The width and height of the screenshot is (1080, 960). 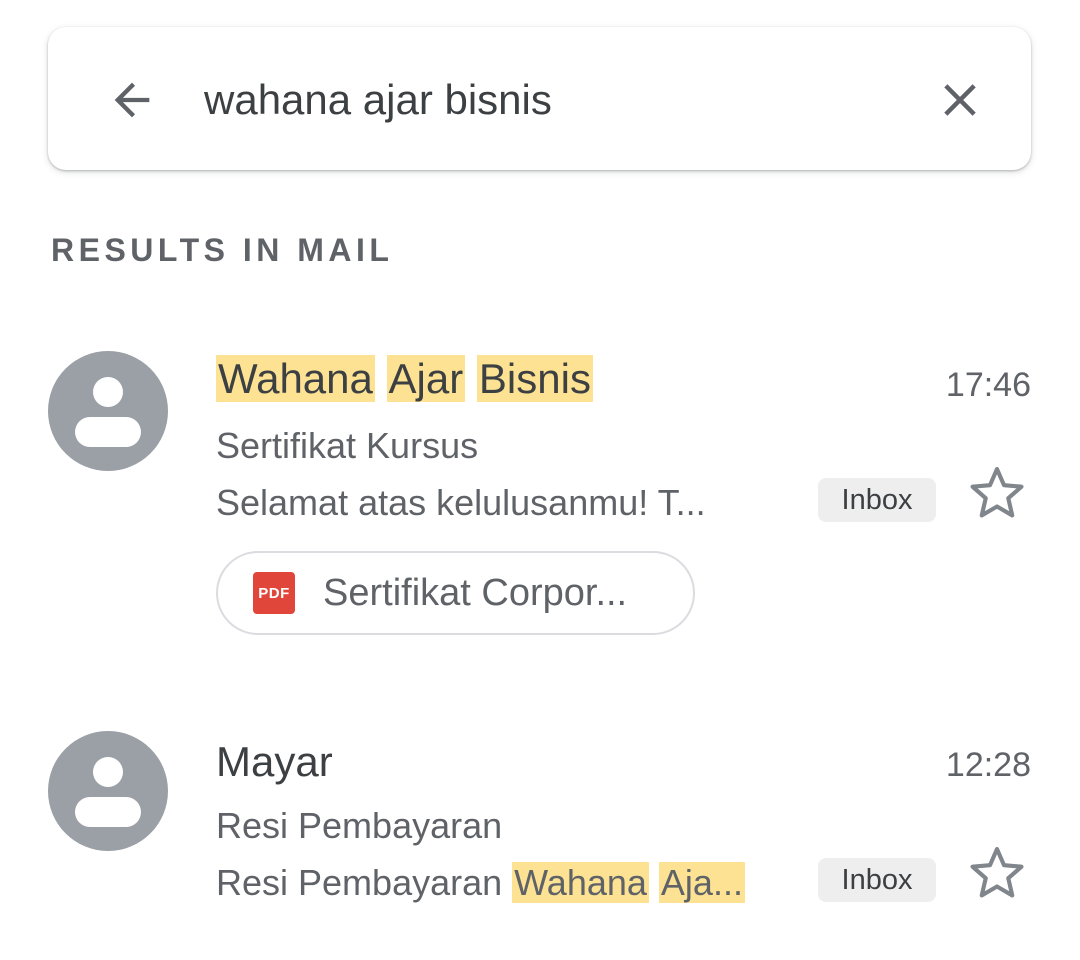 What do you see at coordinates (222, 250) in the screenshot?
I see `section-label: RESULTS IN MAIL` at bounding box center [222, 250].